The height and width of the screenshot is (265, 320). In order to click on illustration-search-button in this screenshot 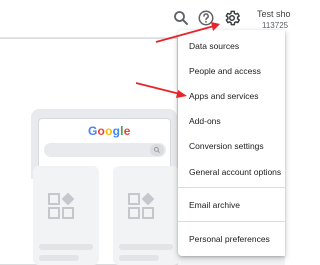, I will do `click(157, 150)`.